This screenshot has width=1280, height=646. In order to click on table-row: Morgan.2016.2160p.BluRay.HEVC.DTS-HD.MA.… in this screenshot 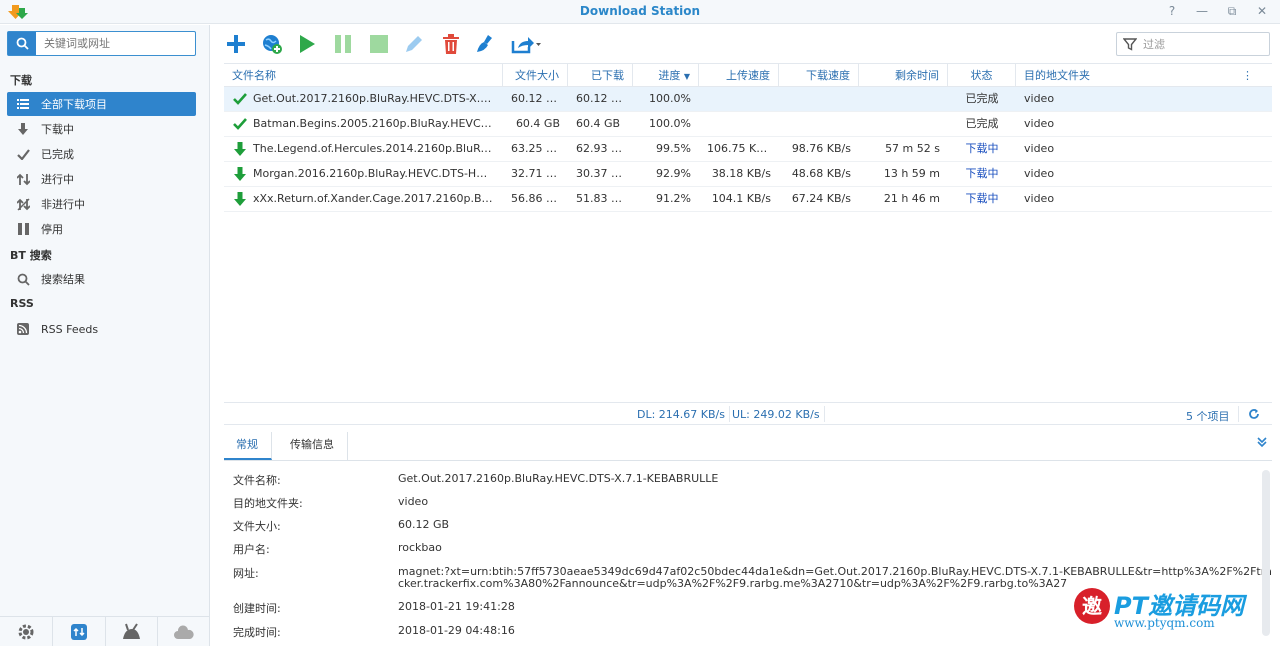, I will do `click(748, 174)`.